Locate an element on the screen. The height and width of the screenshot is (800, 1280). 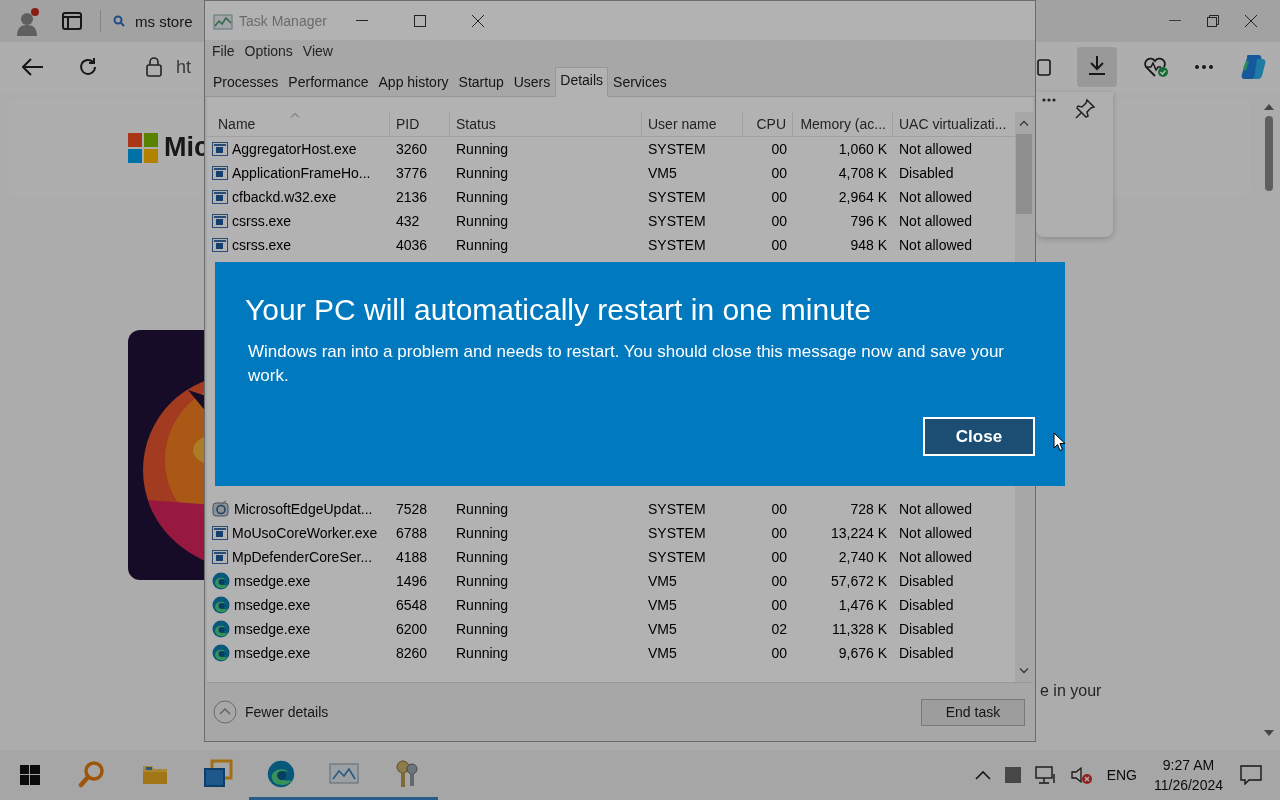
table-cell-text: 4,708 K is located at coordinates (862, 173).